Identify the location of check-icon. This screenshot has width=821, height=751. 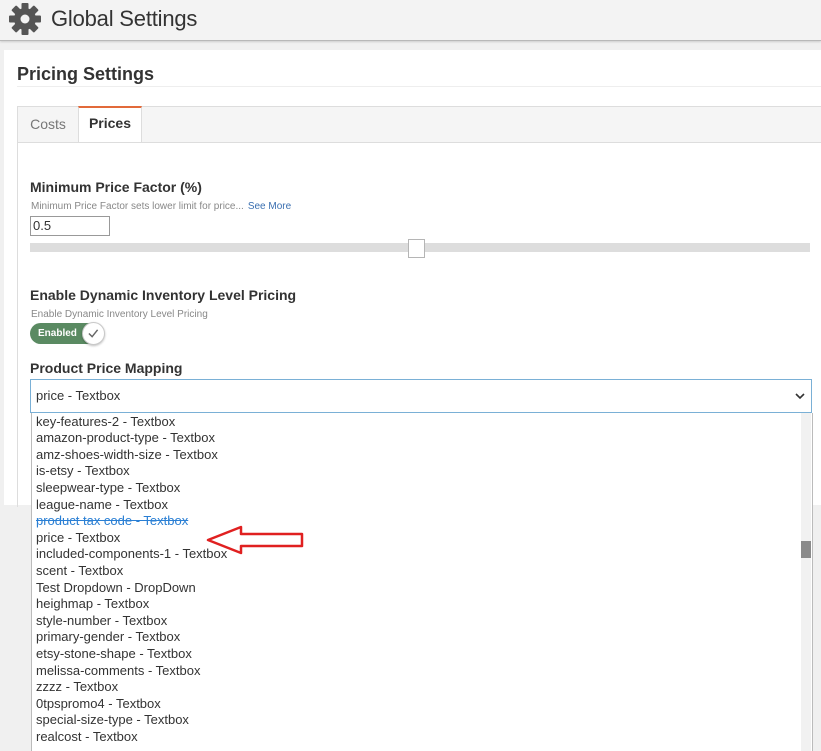
(93, 333).